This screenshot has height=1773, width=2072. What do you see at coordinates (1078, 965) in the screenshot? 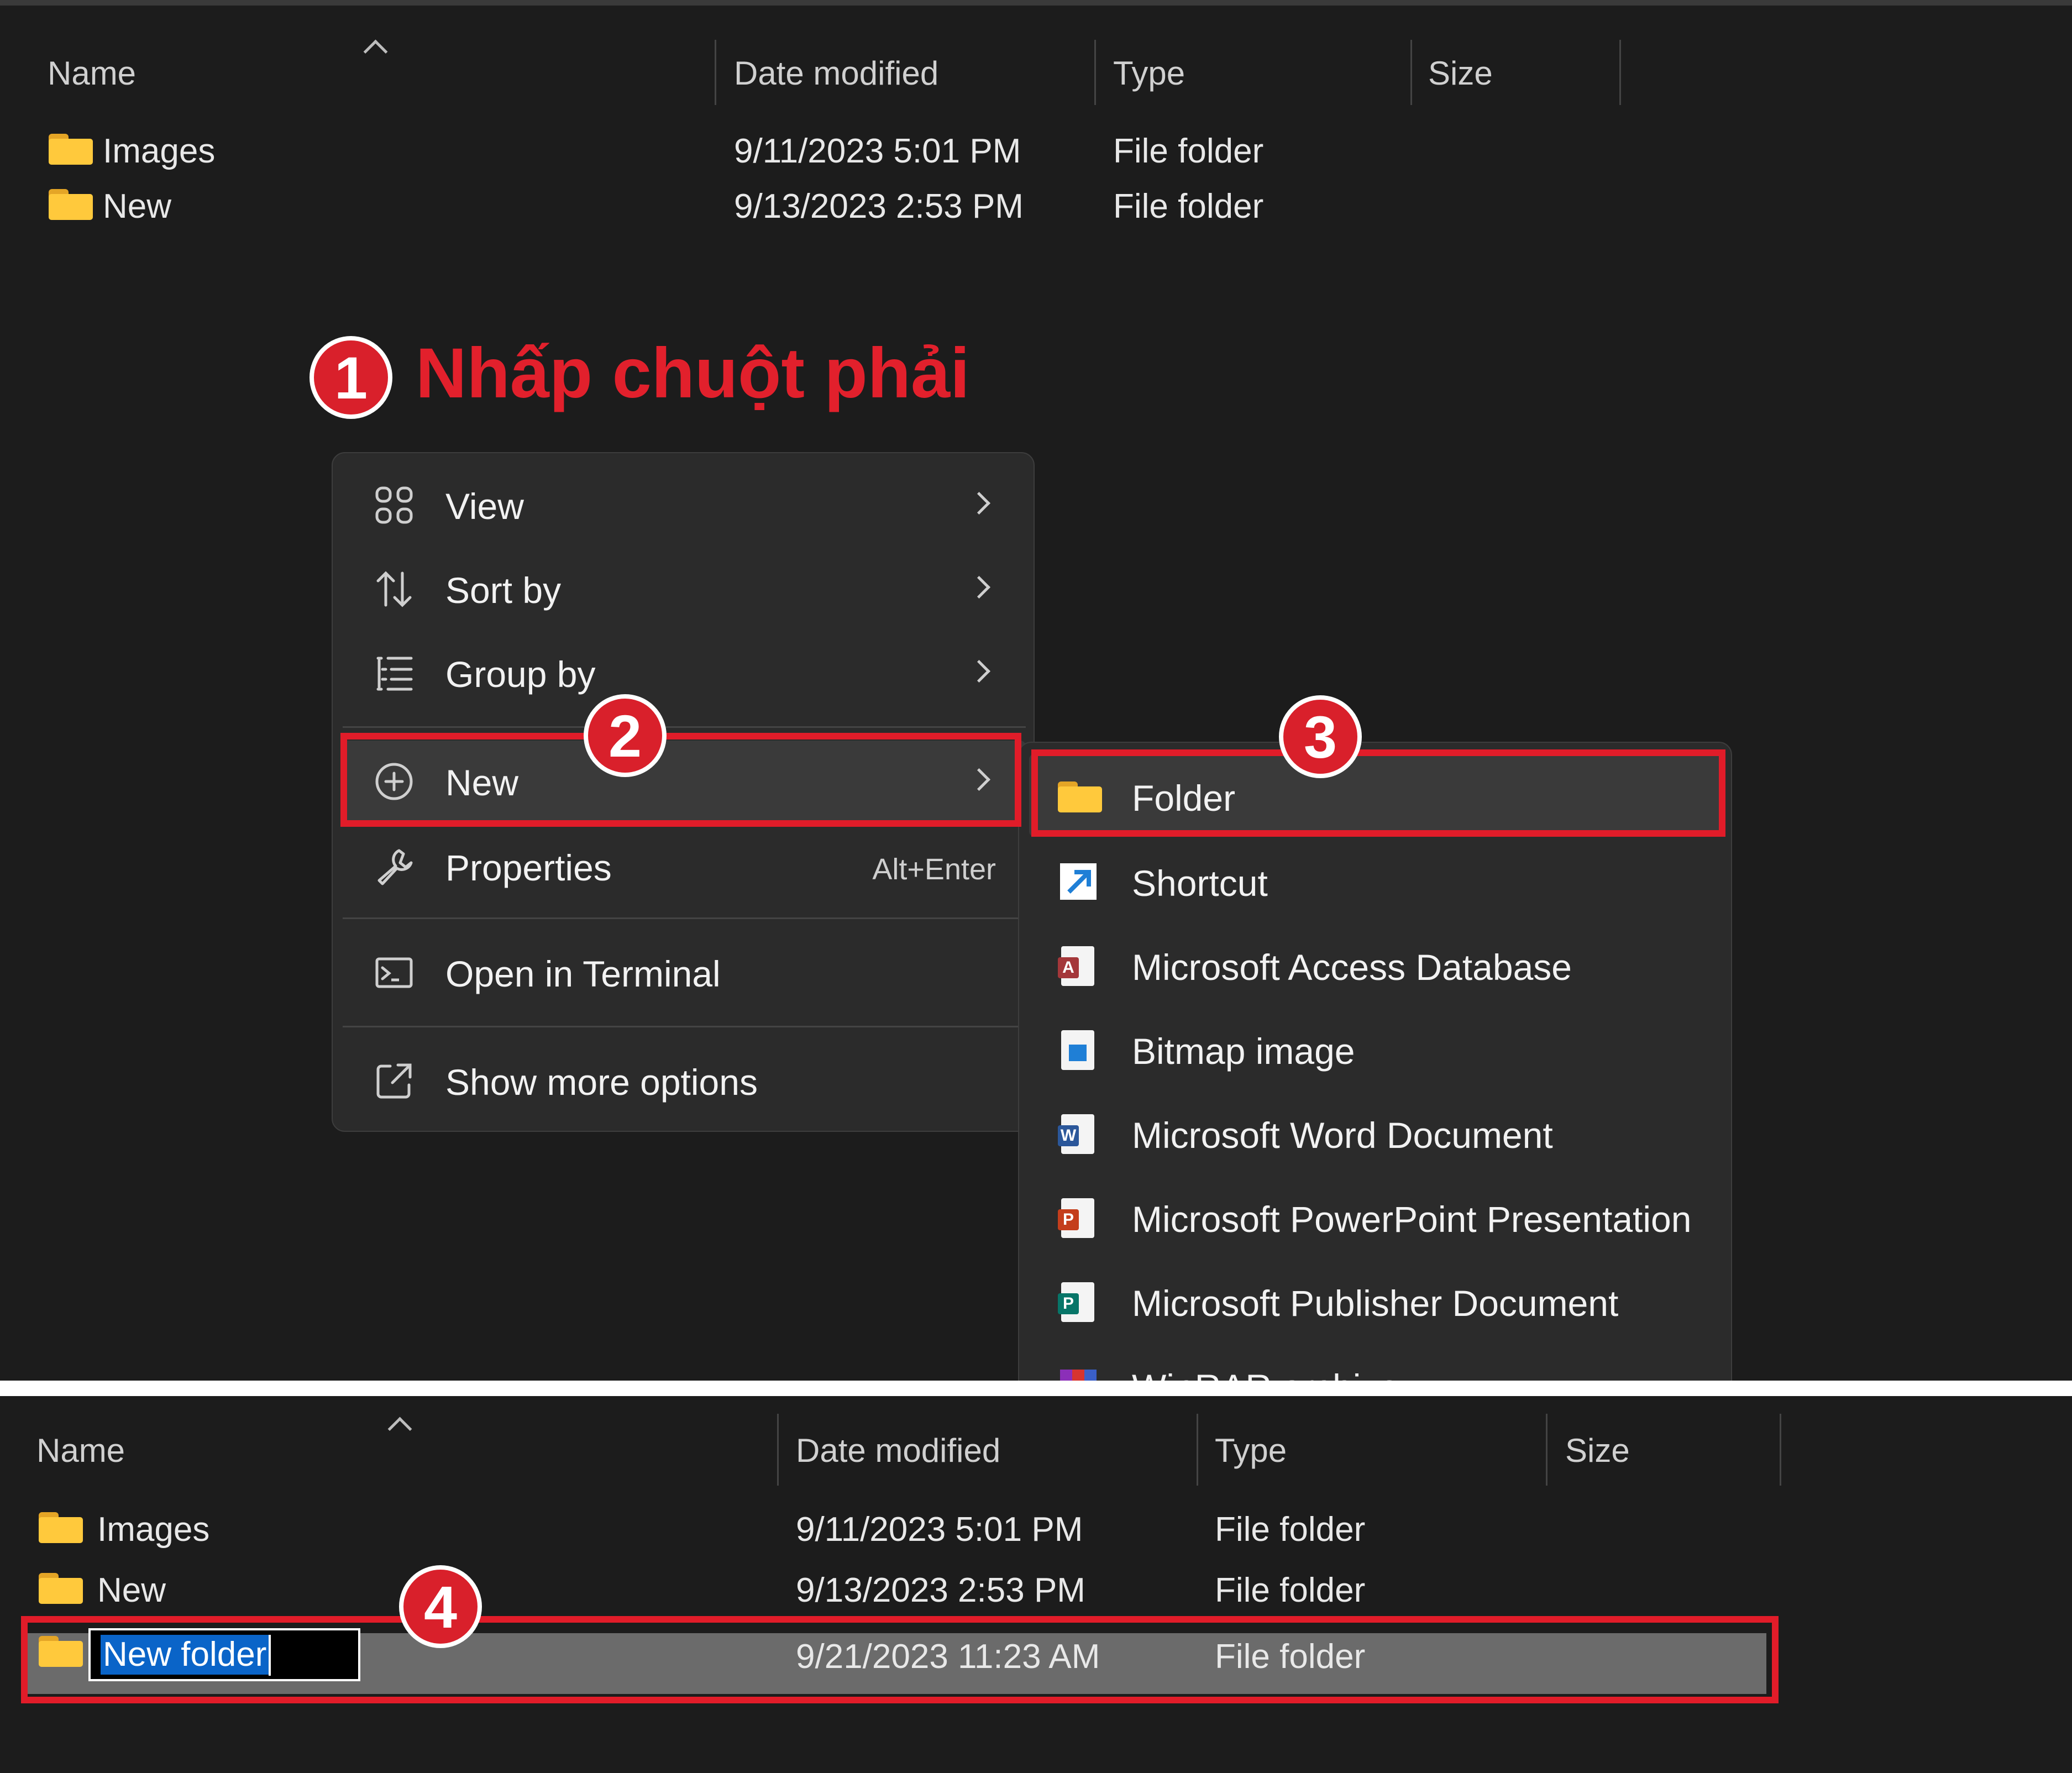
I see `access-icon: A` at bounding box center [1078, 965].